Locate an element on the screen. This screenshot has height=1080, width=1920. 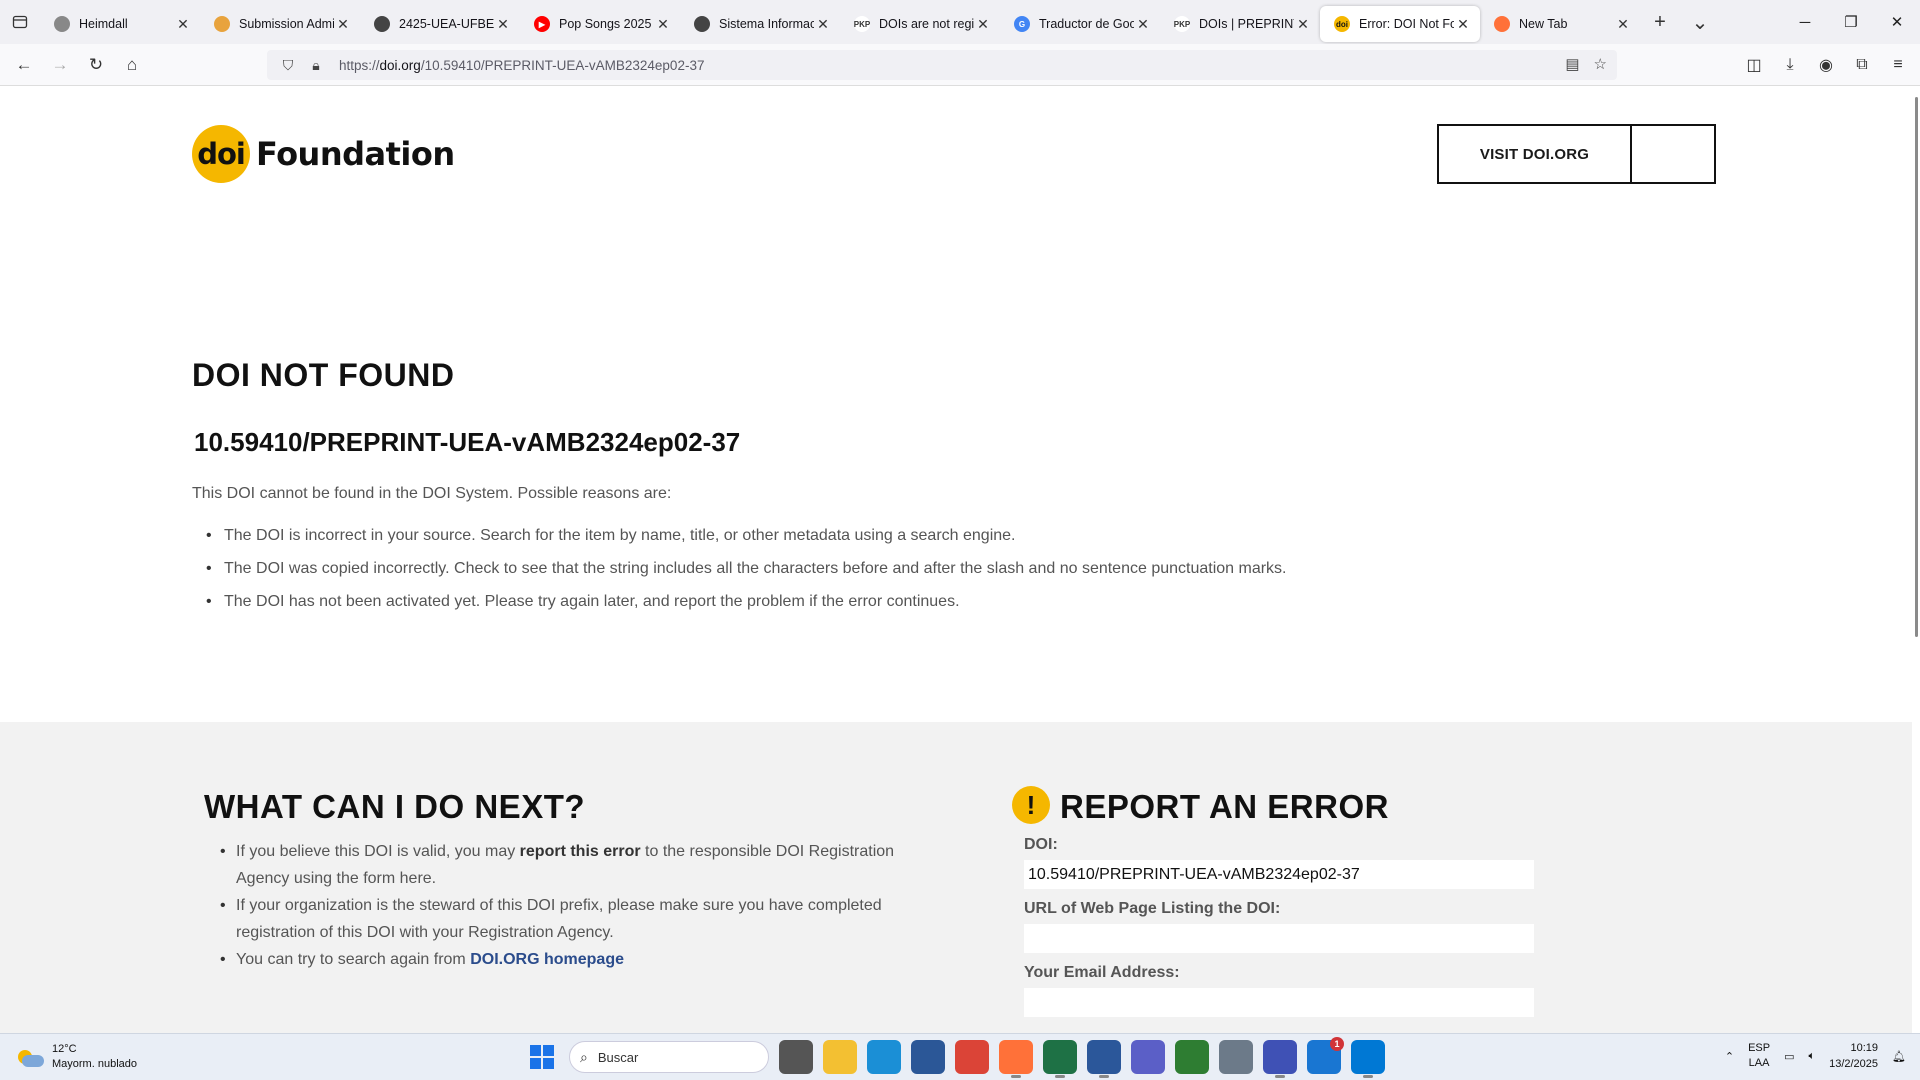
firefox-icon is located at coordinates (1016, 1059).